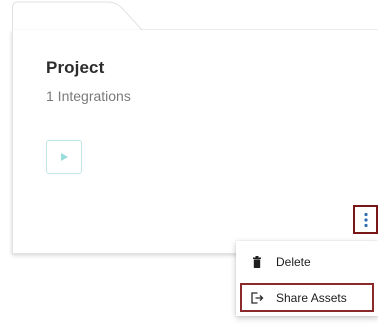 The image size is (378, 326). What do you see at coordinates (307, 278) in the screenshot?
I see `context-menu: Delete Share Assets` at bounding box center [307, 278].